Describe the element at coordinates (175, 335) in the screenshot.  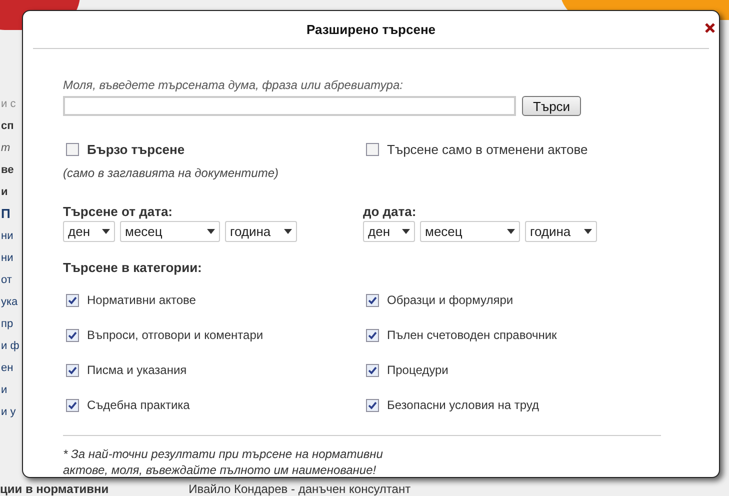
I see `category-label: Въпроси, отговори и коментари` at that location.